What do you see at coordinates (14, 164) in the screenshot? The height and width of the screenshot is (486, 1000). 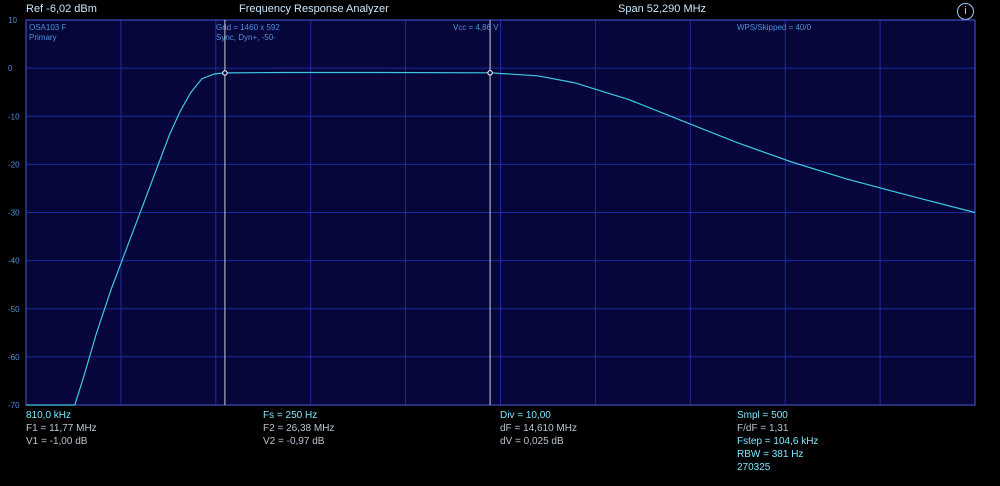 I see `y-tick-label: -20` at bounding box center [14, 164].